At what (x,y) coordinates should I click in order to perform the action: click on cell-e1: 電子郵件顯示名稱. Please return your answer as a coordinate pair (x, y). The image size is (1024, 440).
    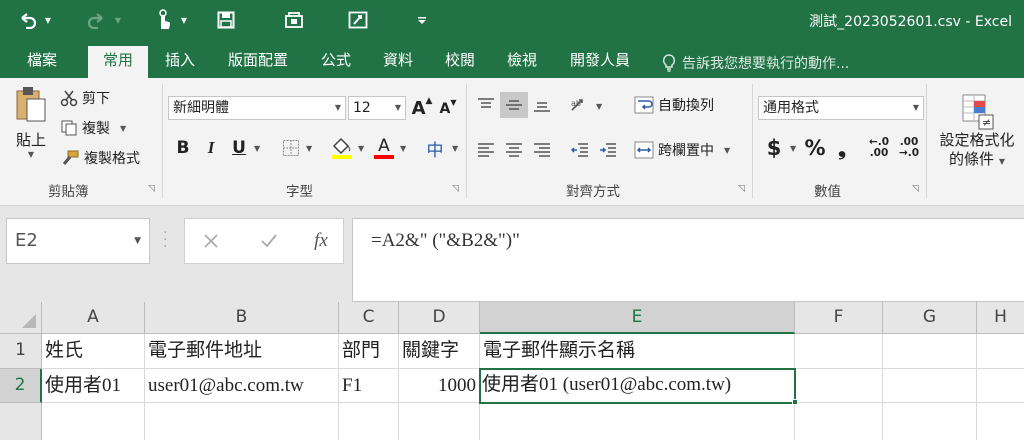
    Looking at the image, I should click on (637, 351).